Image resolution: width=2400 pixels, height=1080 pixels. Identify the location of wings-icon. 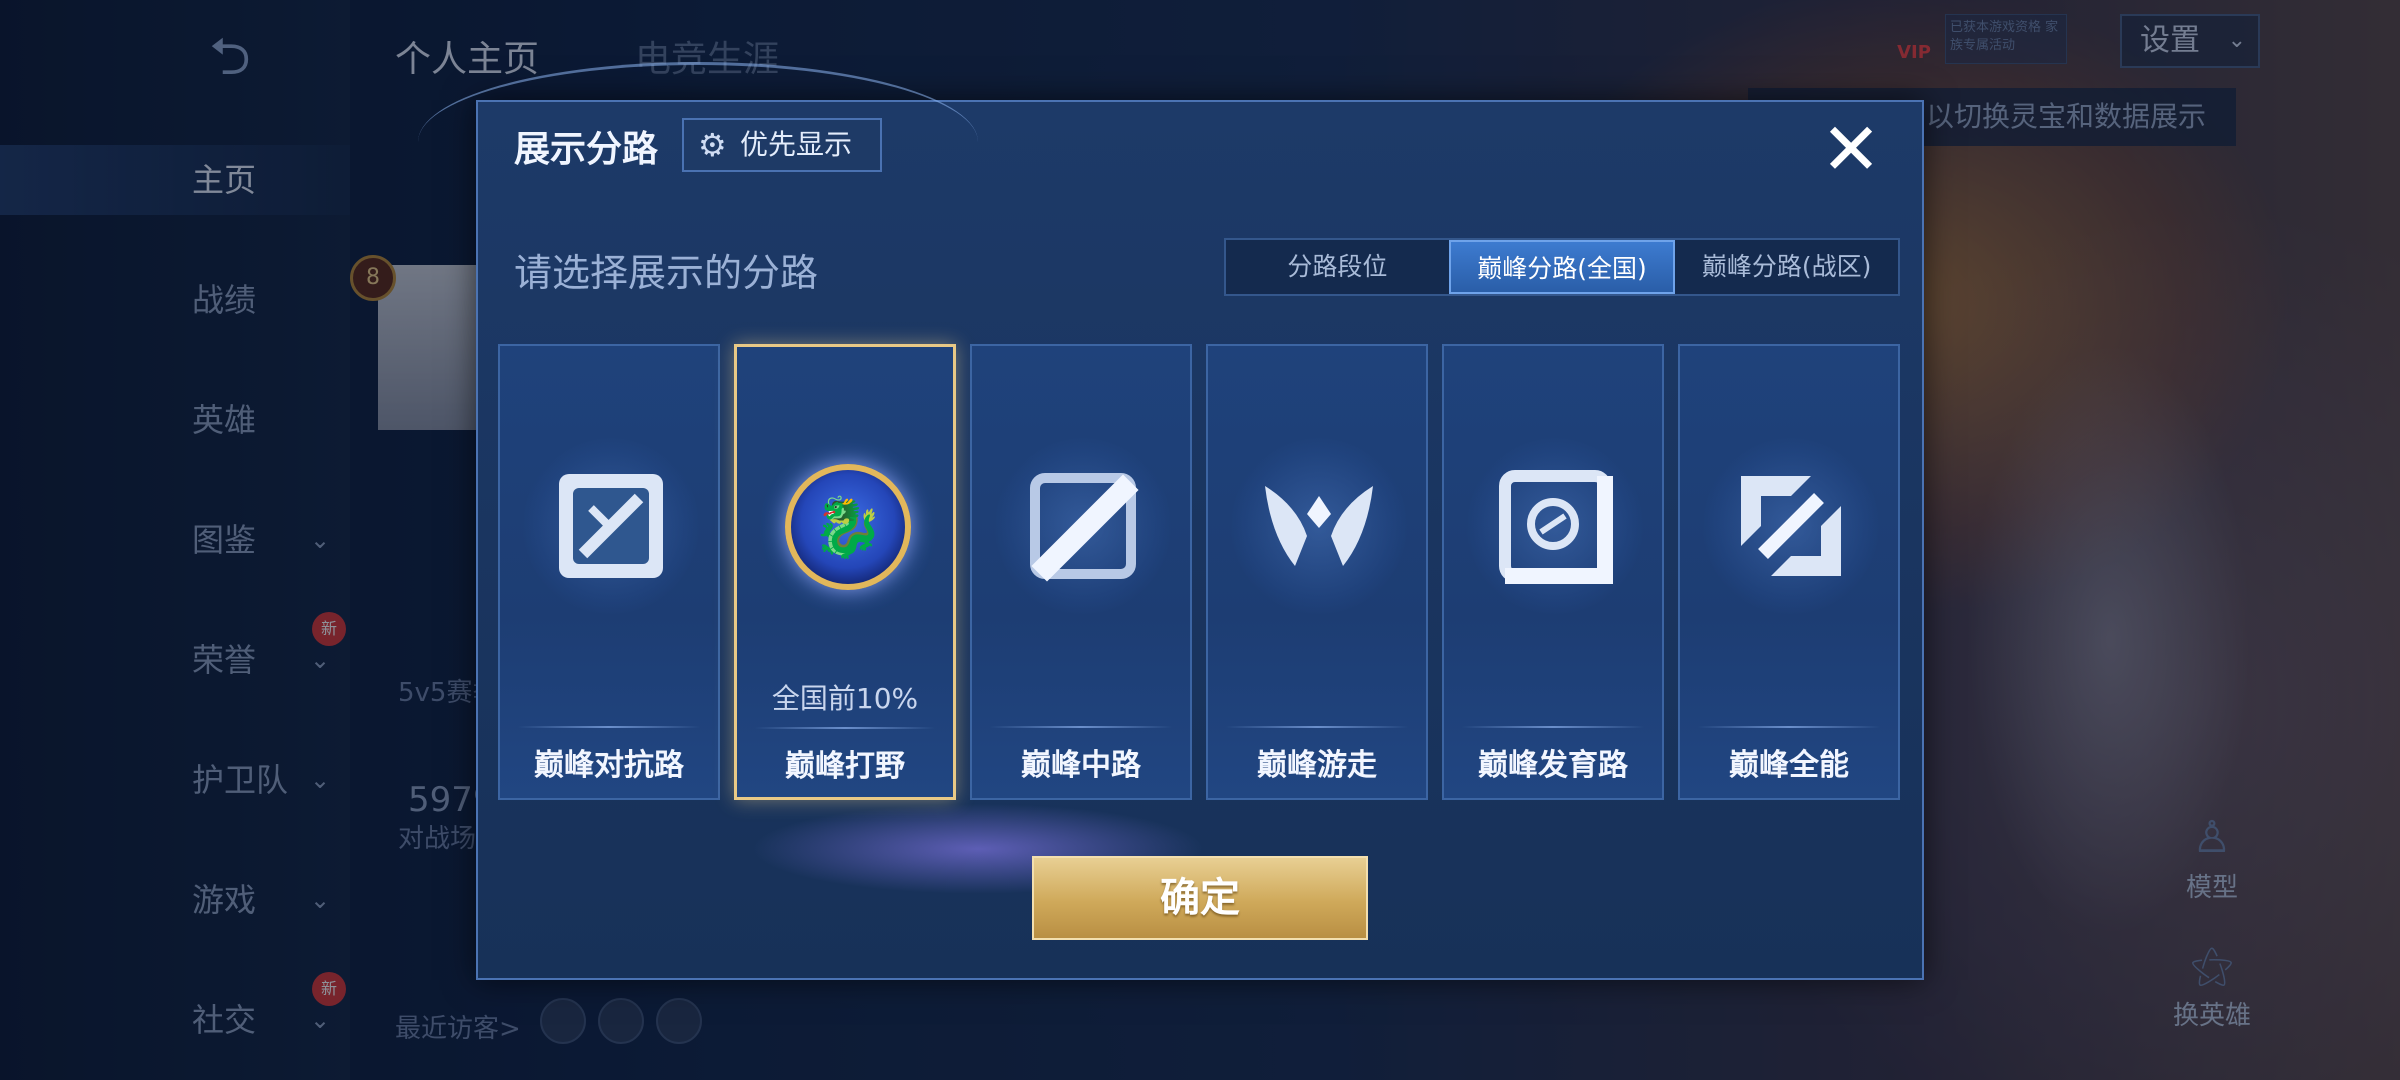
(1319, 526).